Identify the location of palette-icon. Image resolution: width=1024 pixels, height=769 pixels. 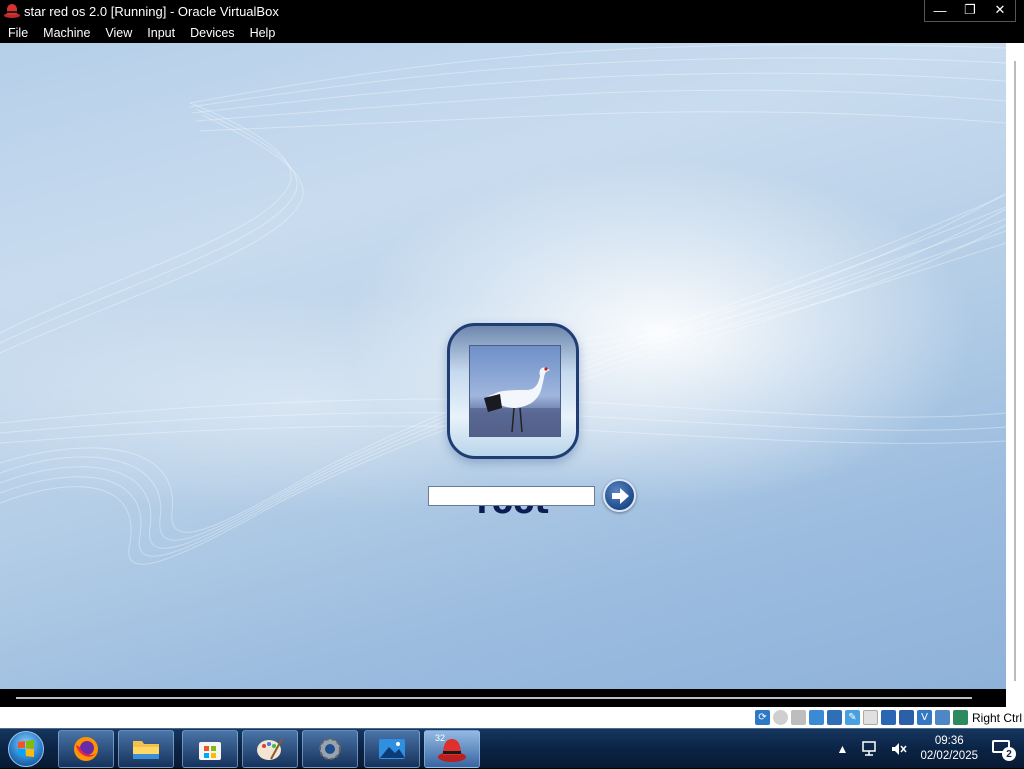
(270, 749).